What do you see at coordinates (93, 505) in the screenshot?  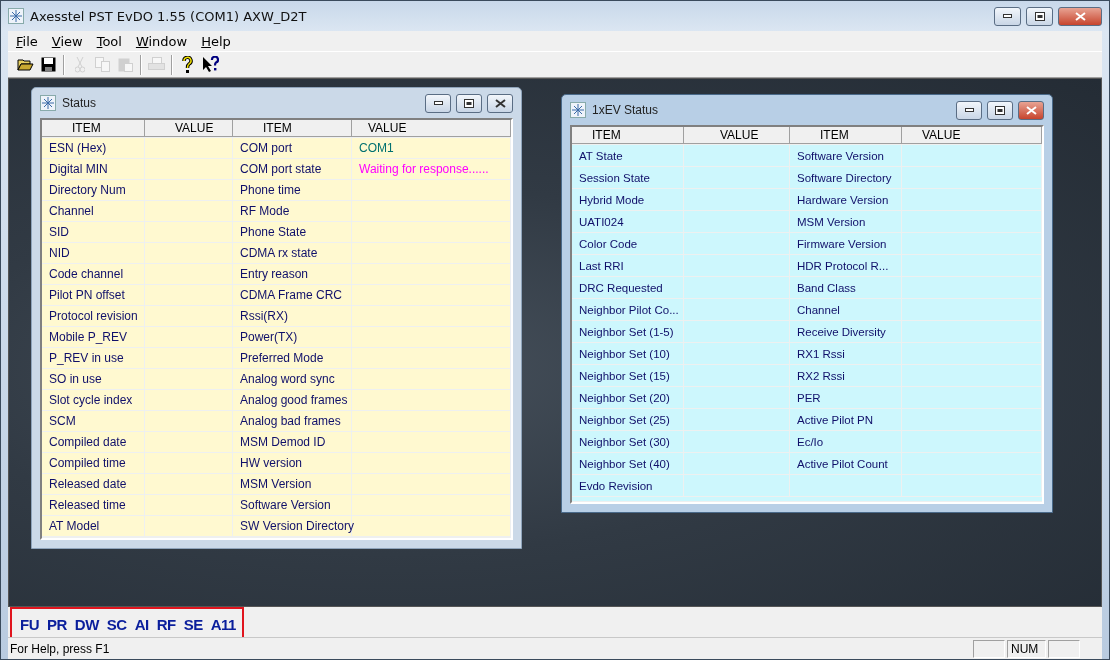 I see `table-cell: Released time` at bounding box center [93, 505].